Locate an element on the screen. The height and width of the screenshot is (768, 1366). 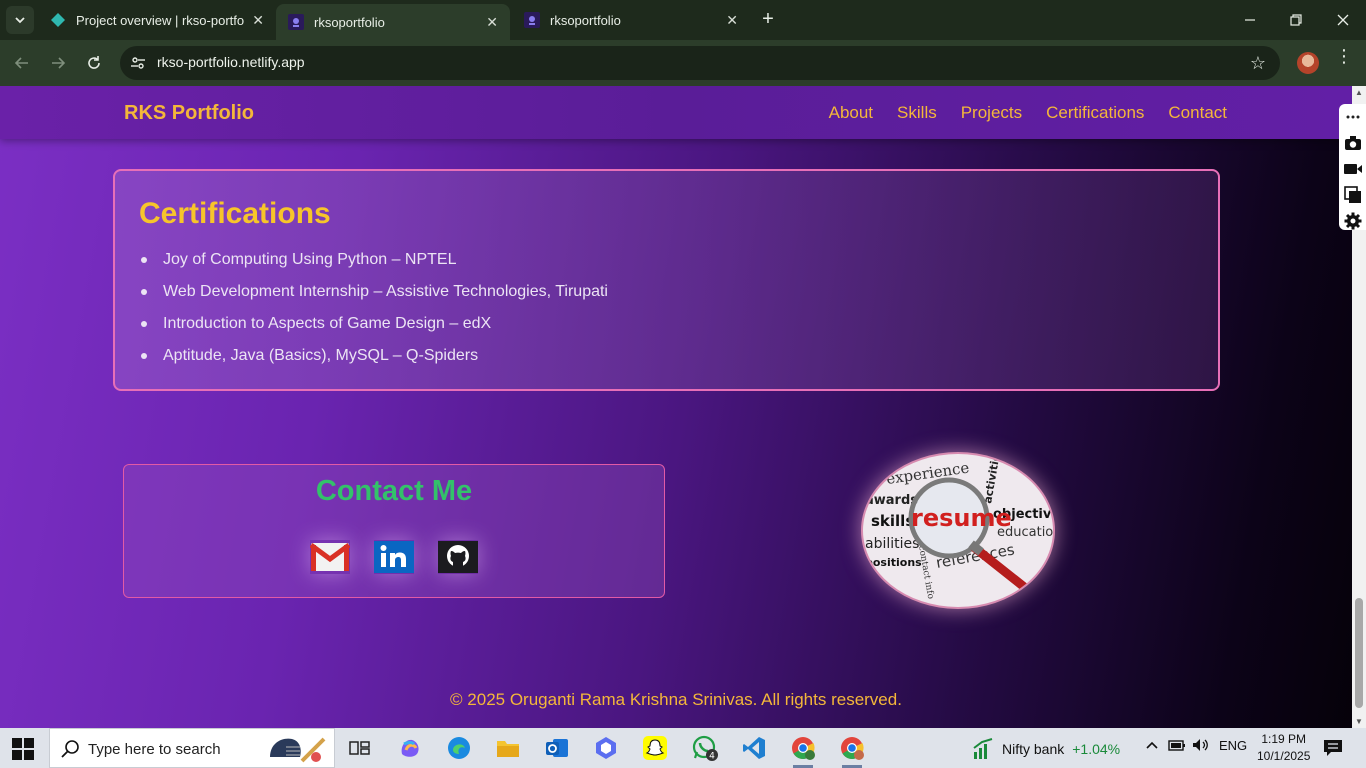
scrollbar-thumb is located at coordinates (1359, 653).